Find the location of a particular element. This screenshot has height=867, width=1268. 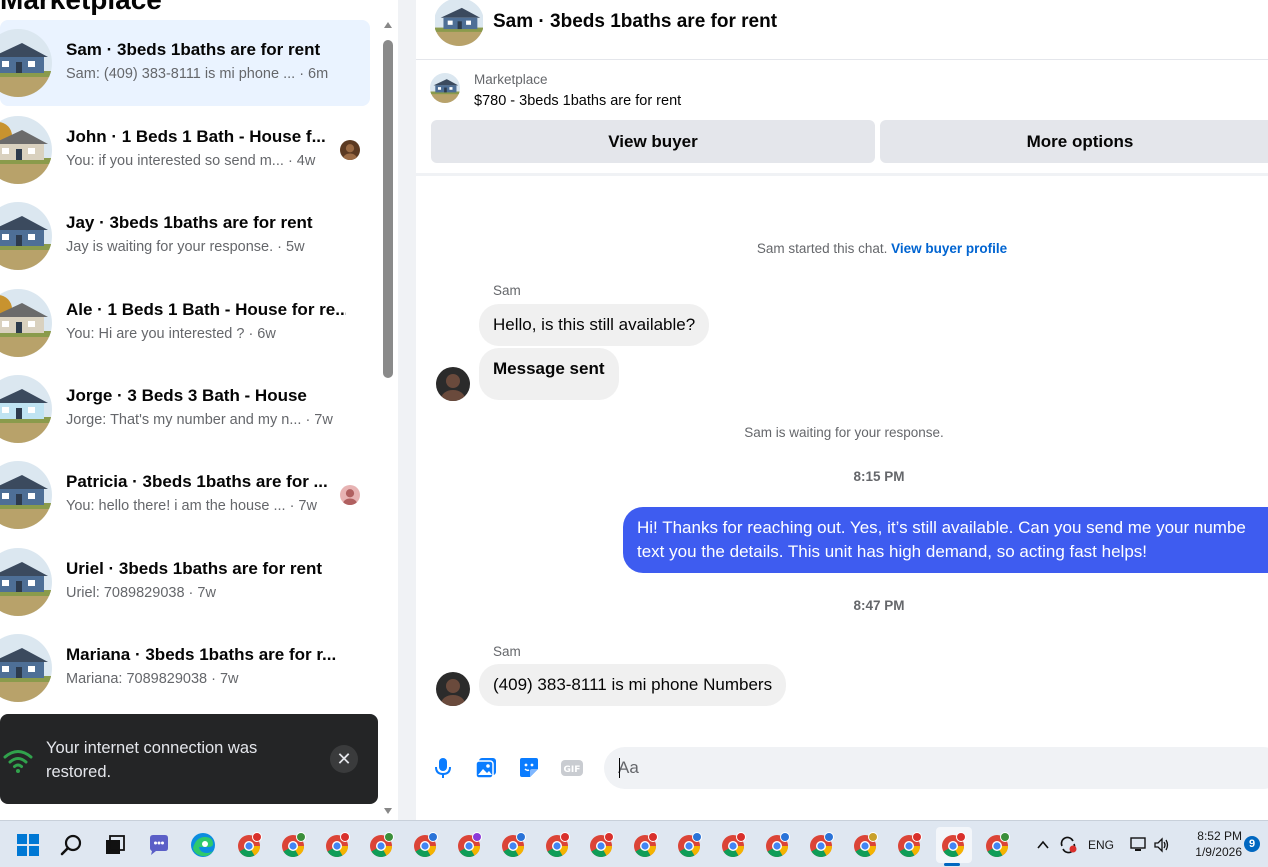

volume-button is located at coordinates (1162, 844).